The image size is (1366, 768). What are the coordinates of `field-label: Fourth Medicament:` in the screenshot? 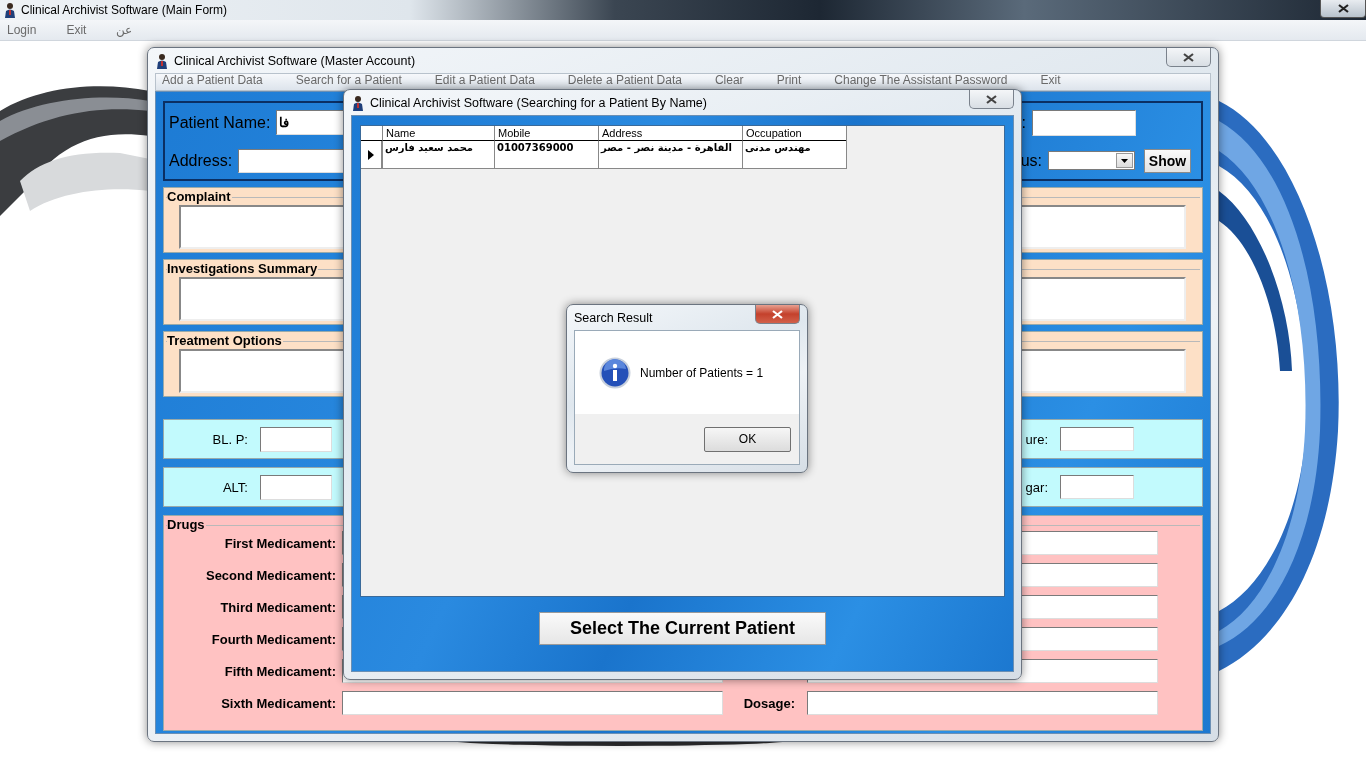 It's located at (273, 639).